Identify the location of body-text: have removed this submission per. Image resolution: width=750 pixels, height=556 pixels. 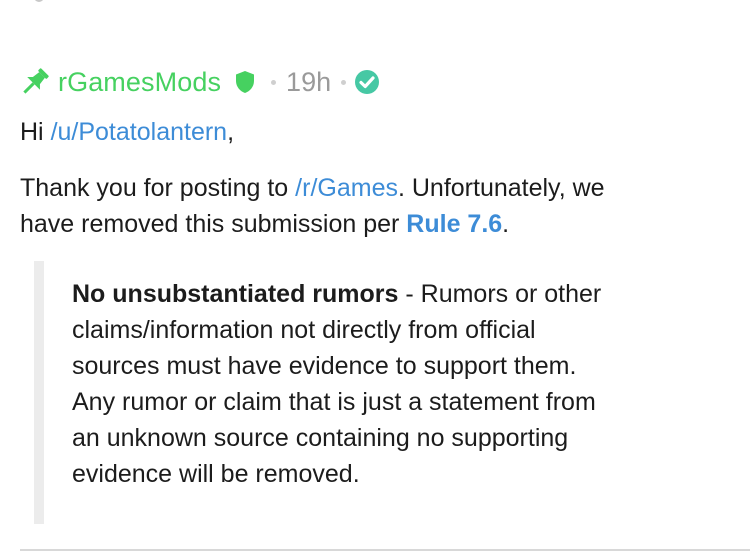
(213, 224).